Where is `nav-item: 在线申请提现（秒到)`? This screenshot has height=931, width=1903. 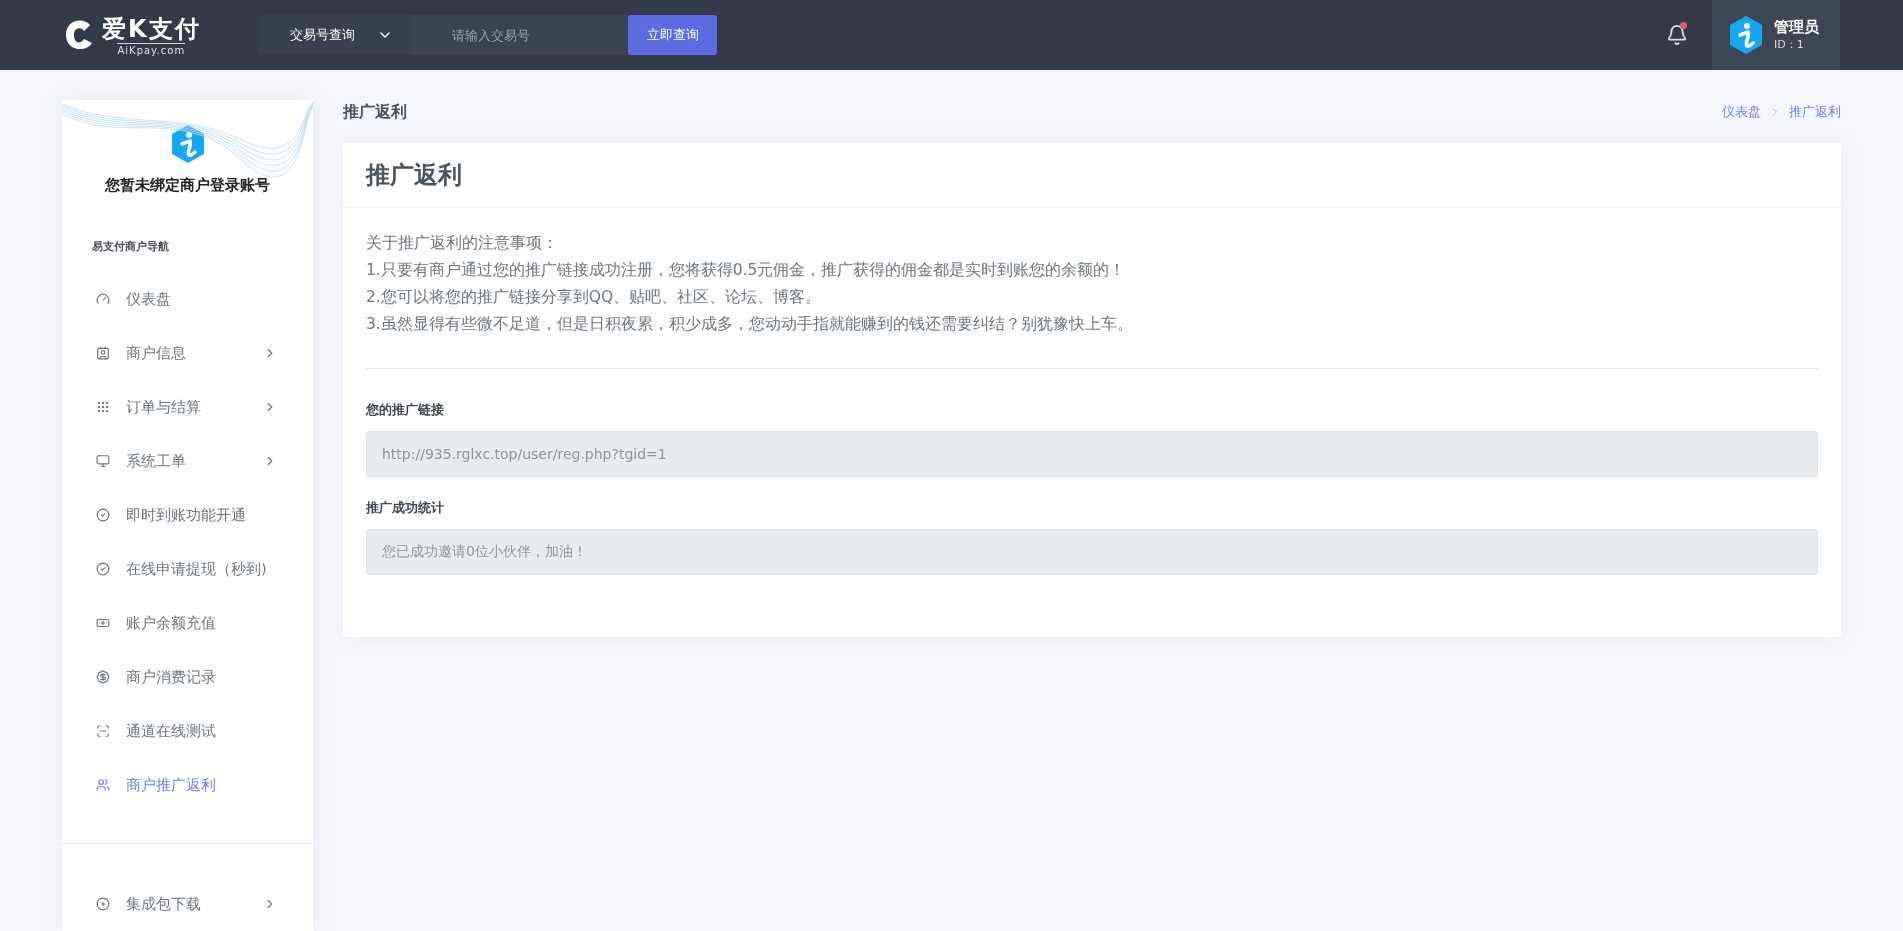 nav-item: 在线申请提现（秒到) is located at coordinates (187, 569).